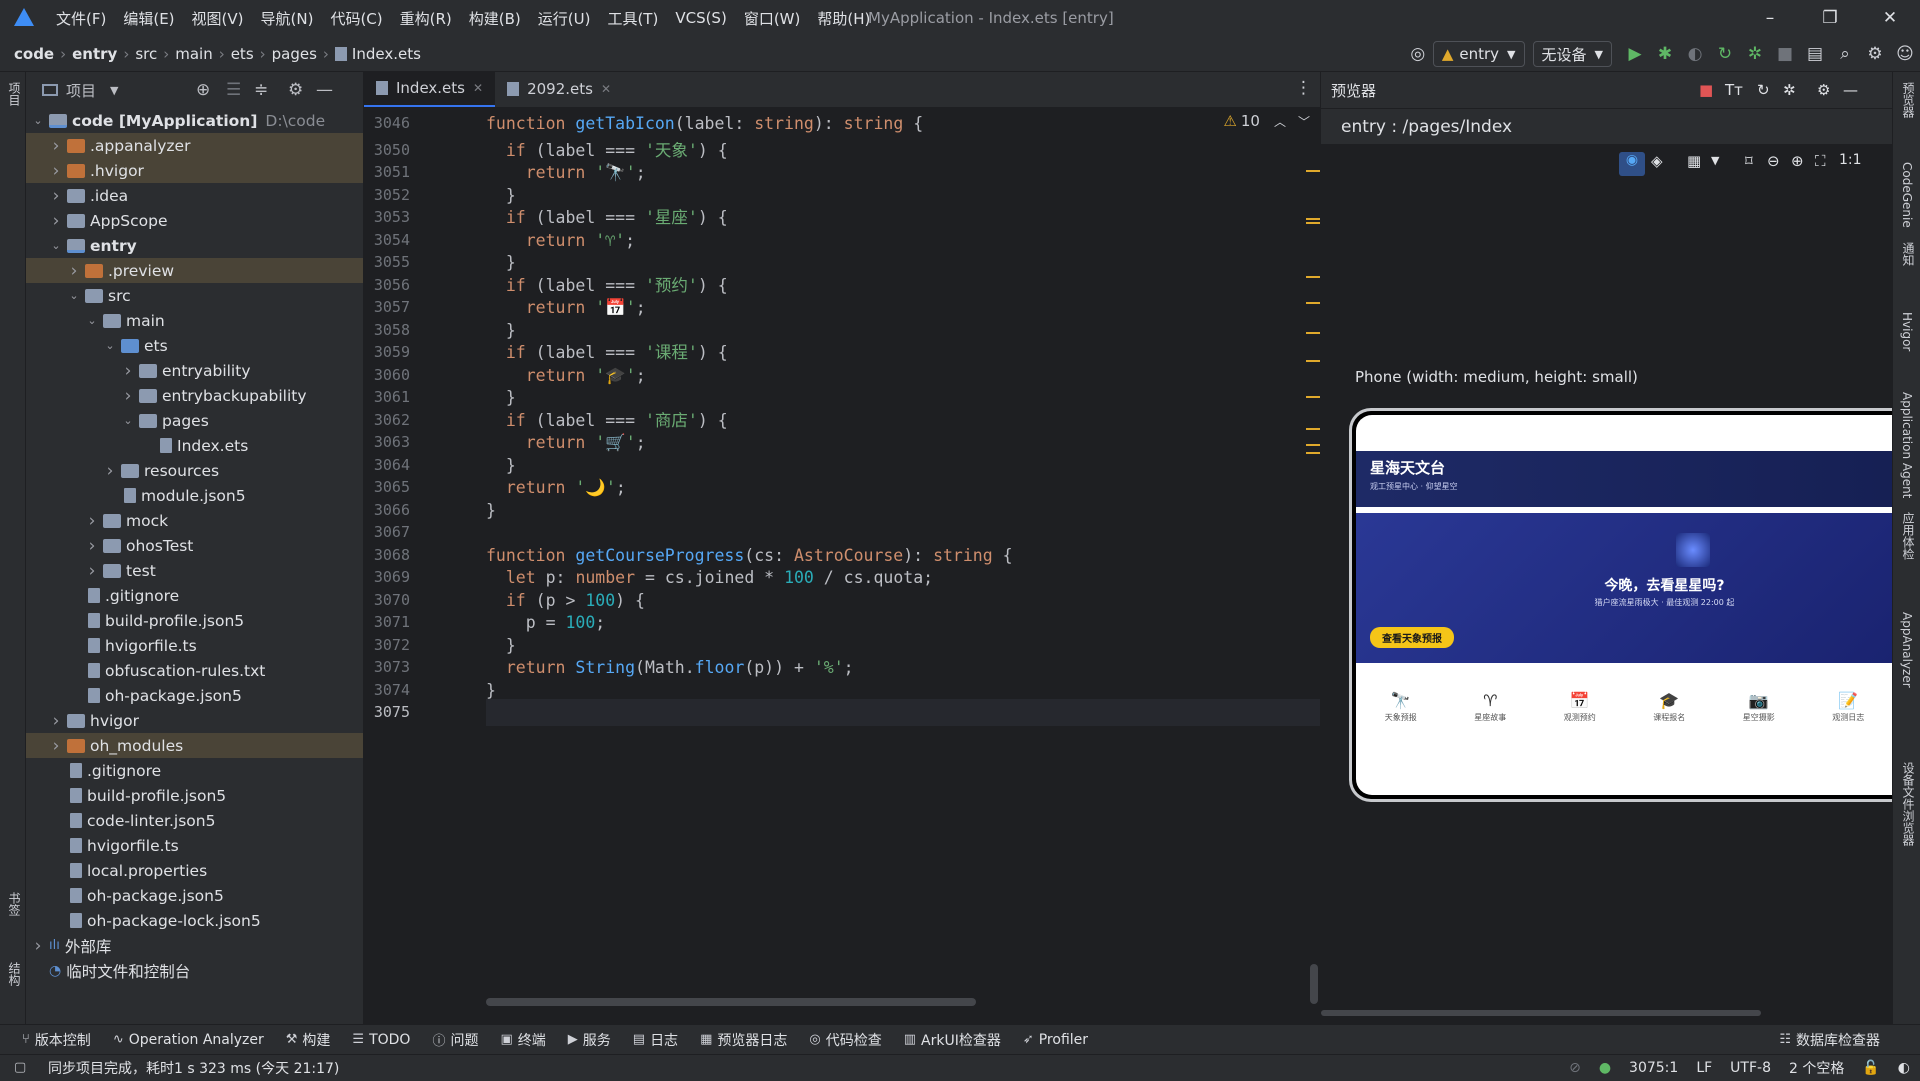 The image size is (1920, 1081). I want to click on tree-item: hvigorfile.ts, so click(194, 845).